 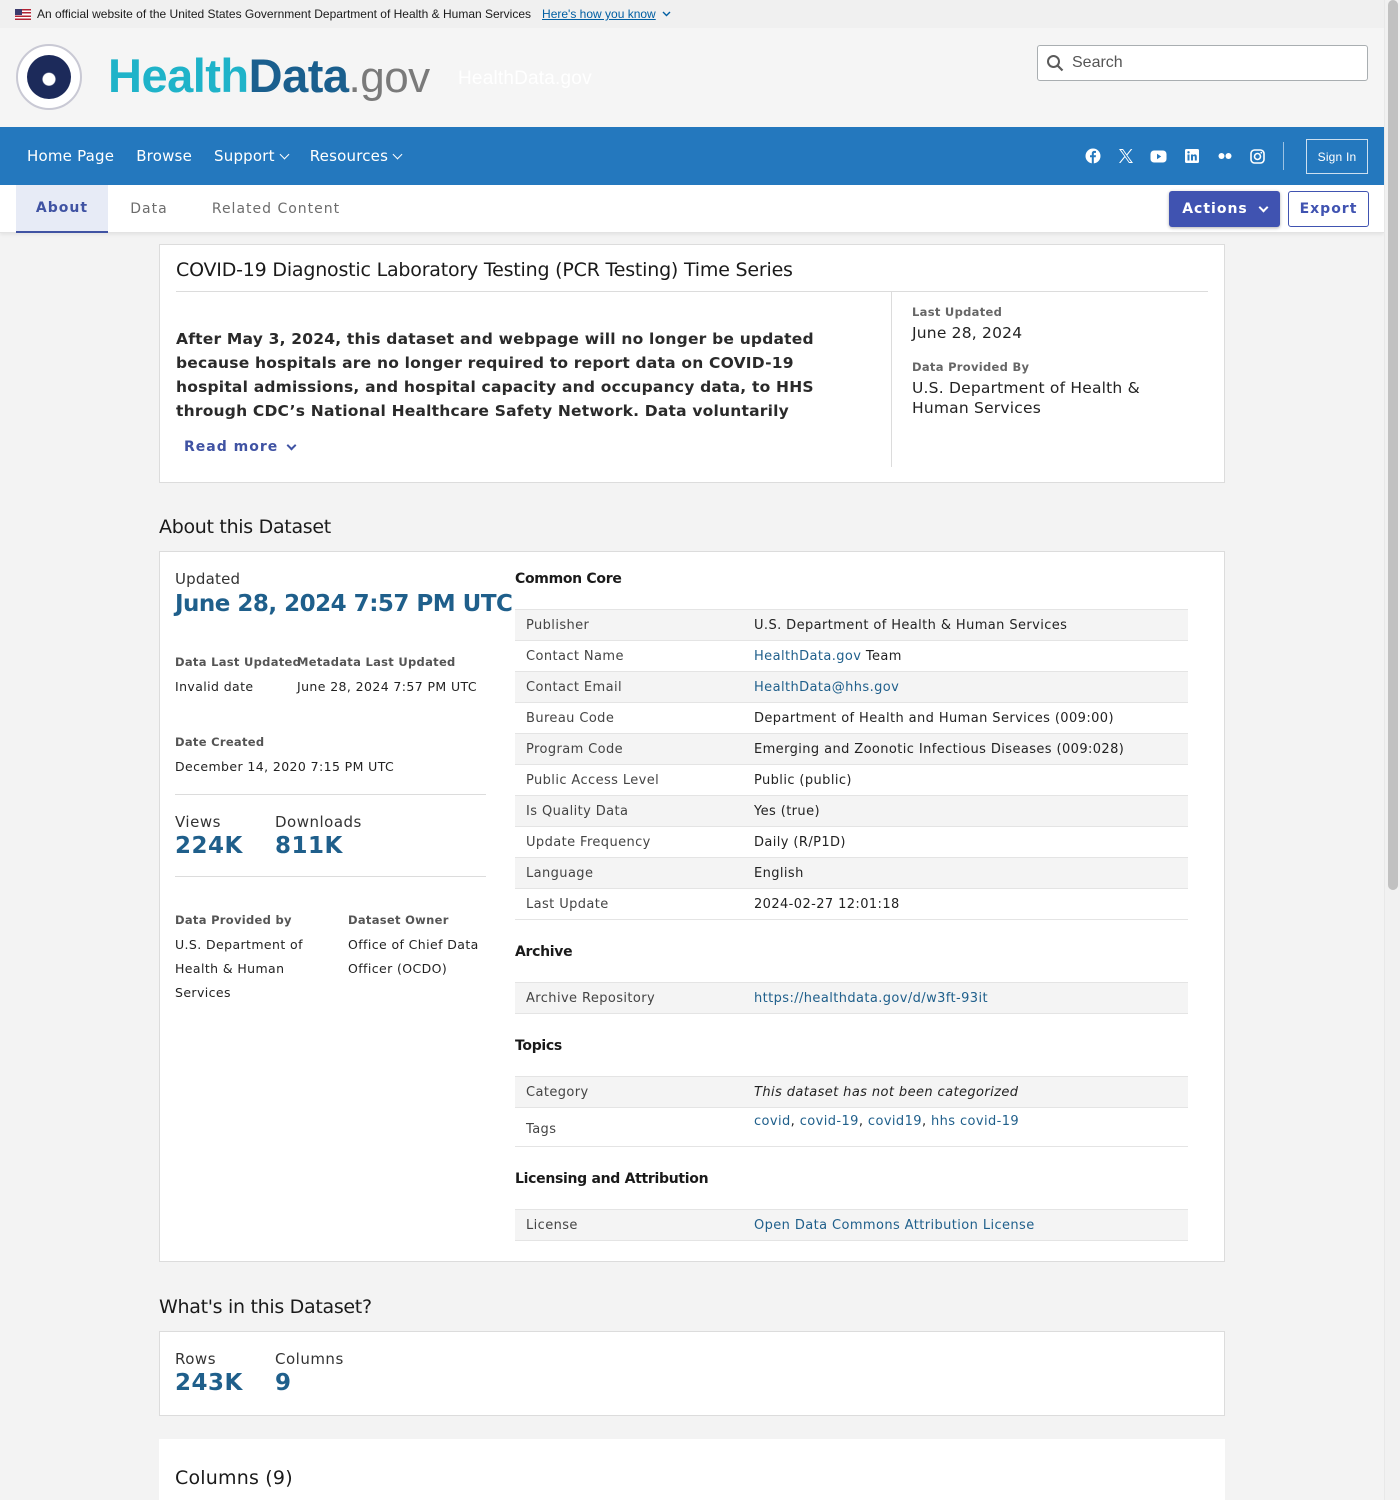 I want to click on nav-browse: Browse, so click(x=164, y=156).